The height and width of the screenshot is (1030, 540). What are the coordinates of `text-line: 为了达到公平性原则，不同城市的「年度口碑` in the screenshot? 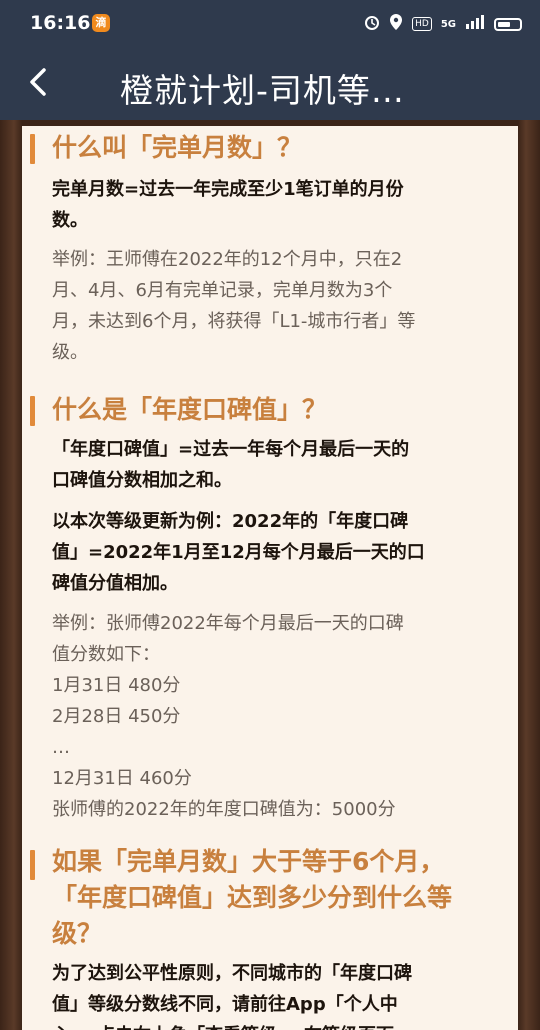 It's located at (232, 973).